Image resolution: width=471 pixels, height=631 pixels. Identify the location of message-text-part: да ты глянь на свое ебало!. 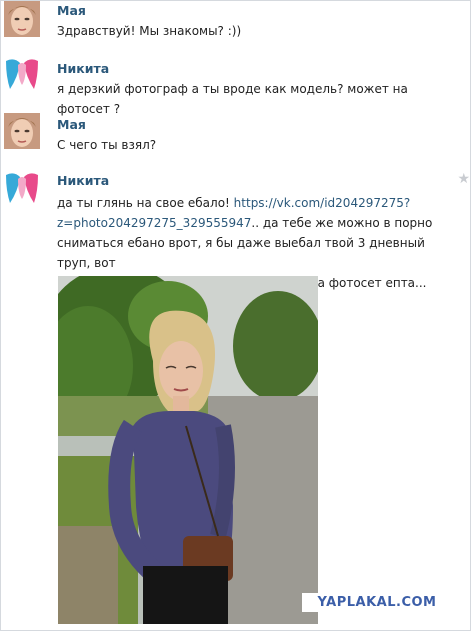
(145, 203).